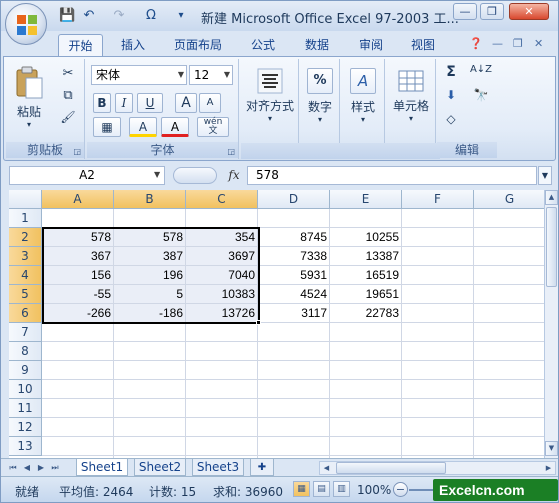 The image size is (559, 503). Describe the element at coordinates (213, 127) in the screenshot. I see `phonetic-button: wén 文` at that location.